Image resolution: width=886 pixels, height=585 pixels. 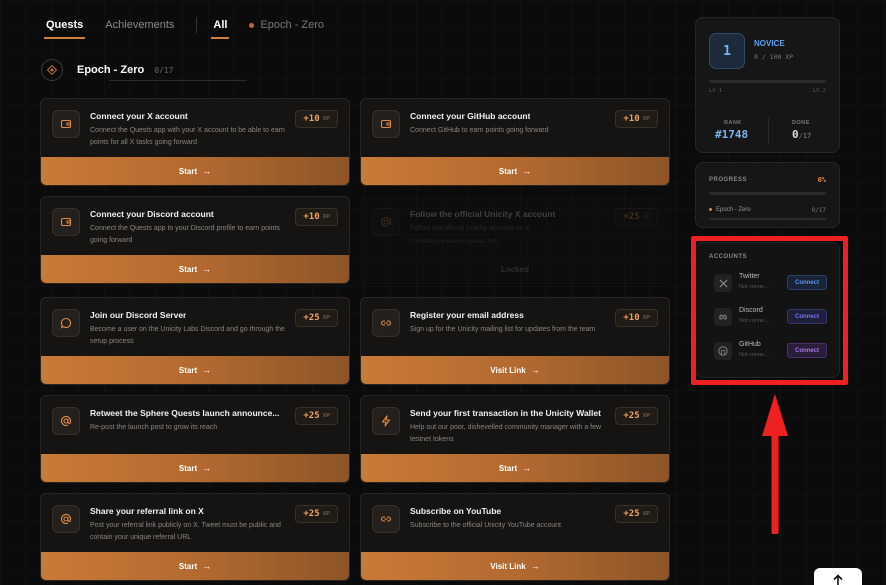 What do you see at coordinates (292, 25) in the screenshot?
I see `filter-epoch-zero-label: Epoch - Zero` at bounding box center [292, 25].